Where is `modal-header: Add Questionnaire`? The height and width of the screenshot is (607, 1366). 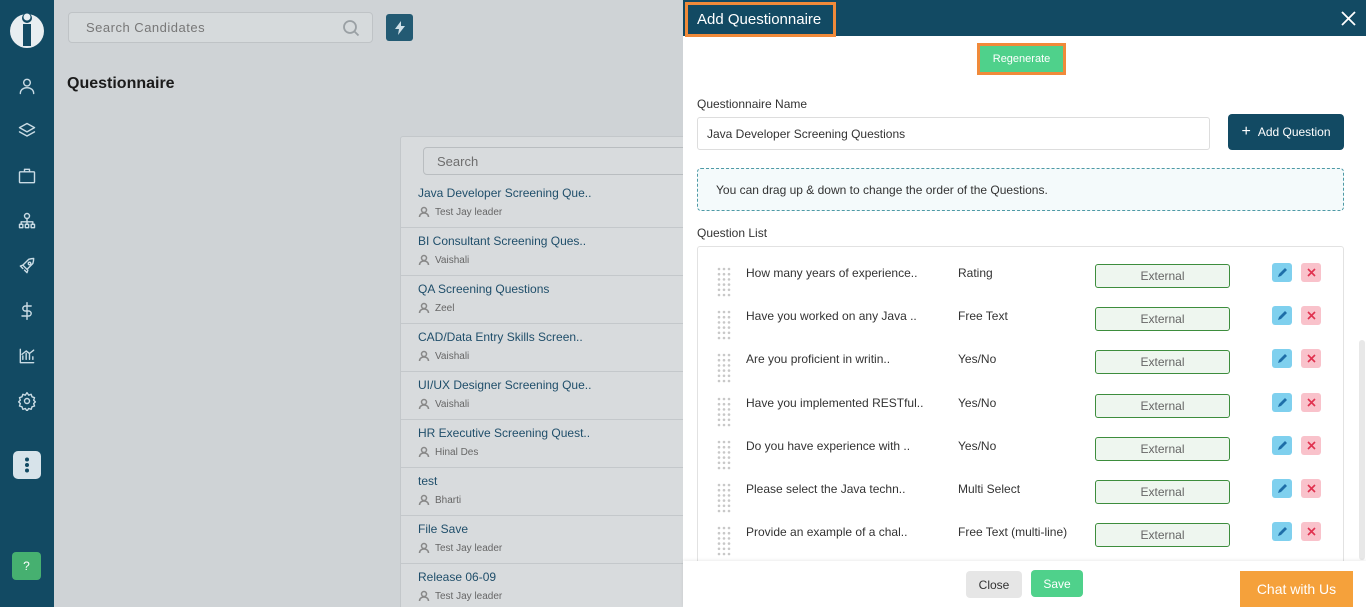
modal-header: Add Questionnaire is located at coordinates (1024, 18).